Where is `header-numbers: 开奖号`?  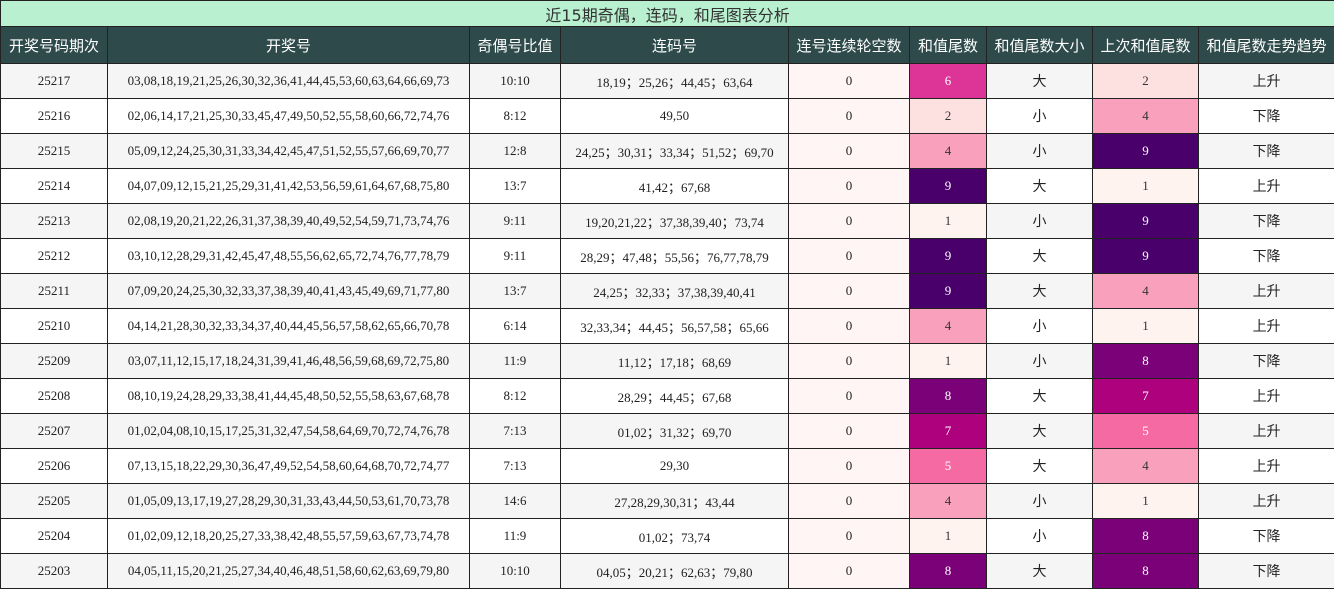 header-numbers: 开奖号 is located at coordinates (288, 45).